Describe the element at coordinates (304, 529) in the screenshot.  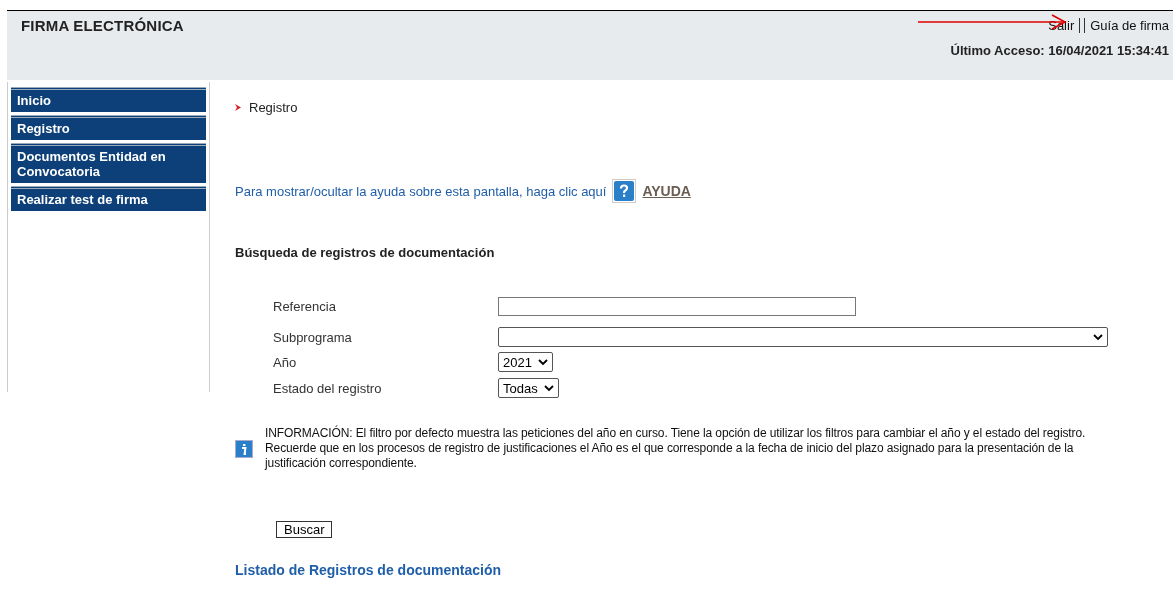
I see `search-button: Buscar` at that location.